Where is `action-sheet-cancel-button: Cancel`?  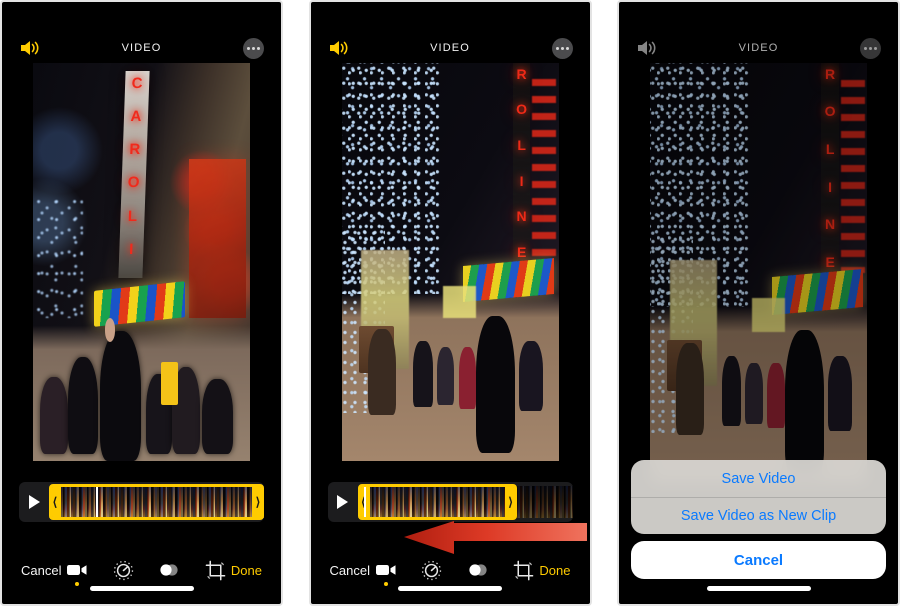 action-sheet-cancel-button: Cancel is located at coordinates (758, 560).